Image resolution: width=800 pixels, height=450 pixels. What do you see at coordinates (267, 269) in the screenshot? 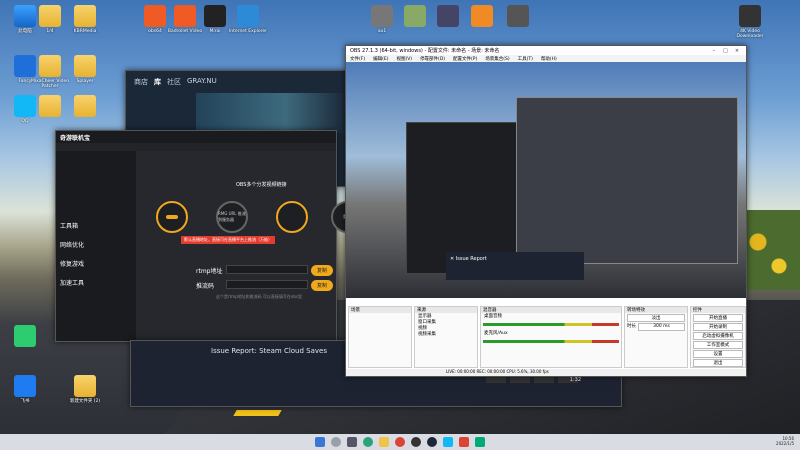
I see `rtmp-input` at bounding box center [267, 269].